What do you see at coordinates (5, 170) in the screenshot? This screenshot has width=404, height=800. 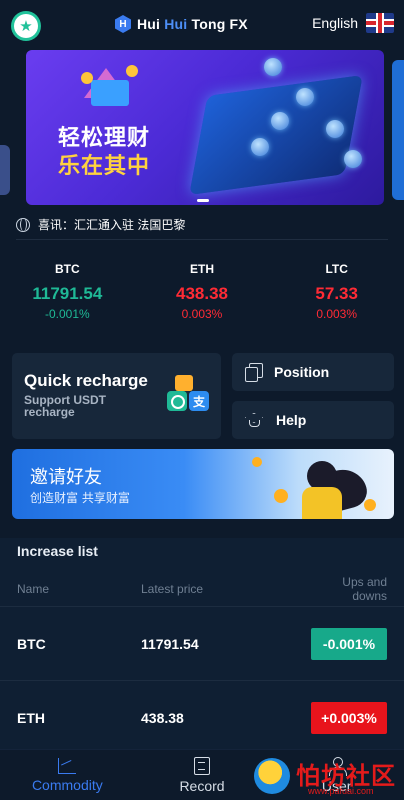 I see `banner-prev-slide` at bounding box center [5, 170].